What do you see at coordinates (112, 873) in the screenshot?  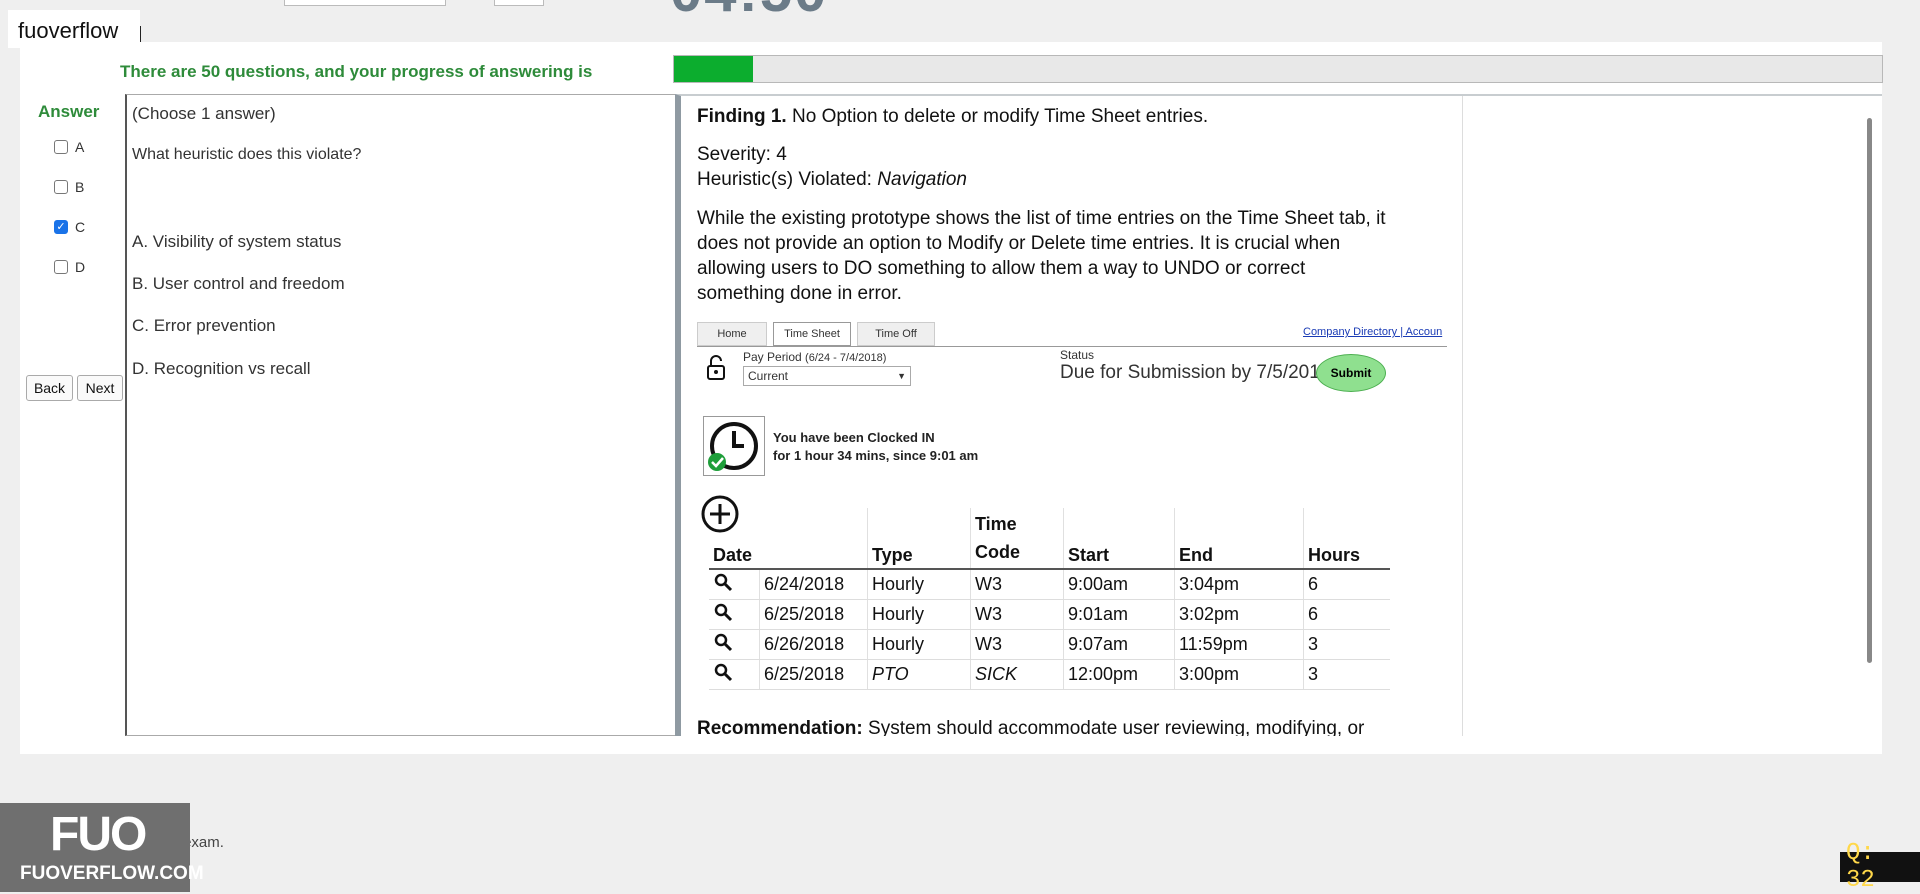 I see `logo-site: FUOVERFLOW.COM` at bounding box center [112, 873].